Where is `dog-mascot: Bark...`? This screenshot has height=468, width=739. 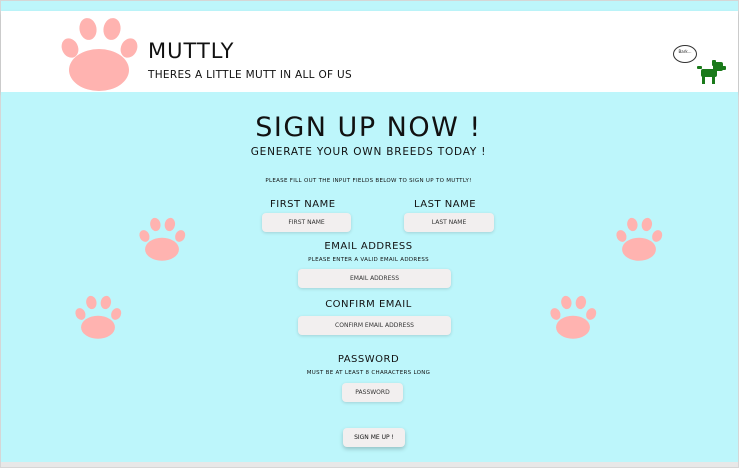
dog-mascot: Bark... is located at coordinates (701, 69).